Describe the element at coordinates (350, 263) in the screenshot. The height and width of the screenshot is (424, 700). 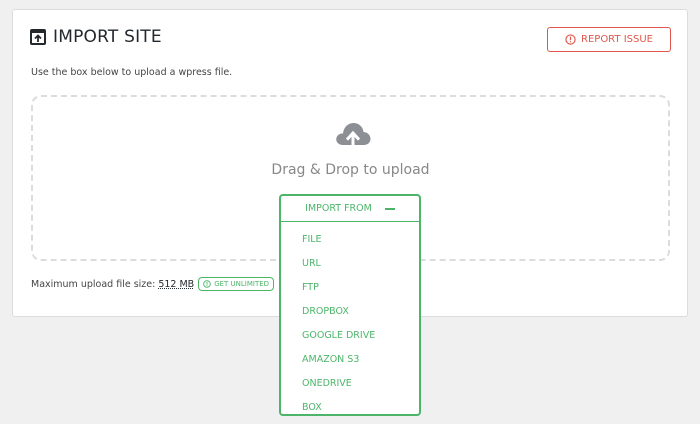
I see `import-source-url: URL` at that location.